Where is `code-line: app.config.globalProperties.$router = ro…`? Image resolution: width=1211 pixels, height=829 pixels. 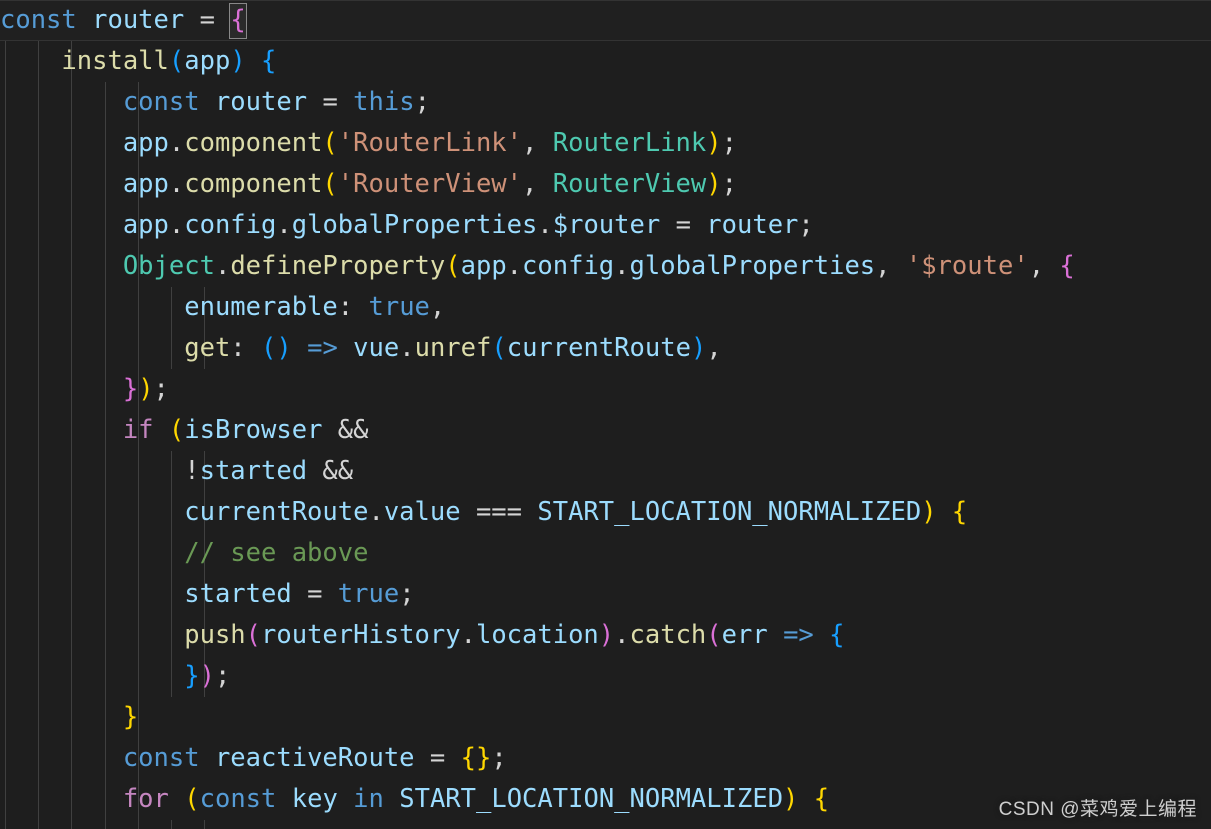 code-line: app.config.globalProperties.$router = ro… is located at coordinates (605, 225).